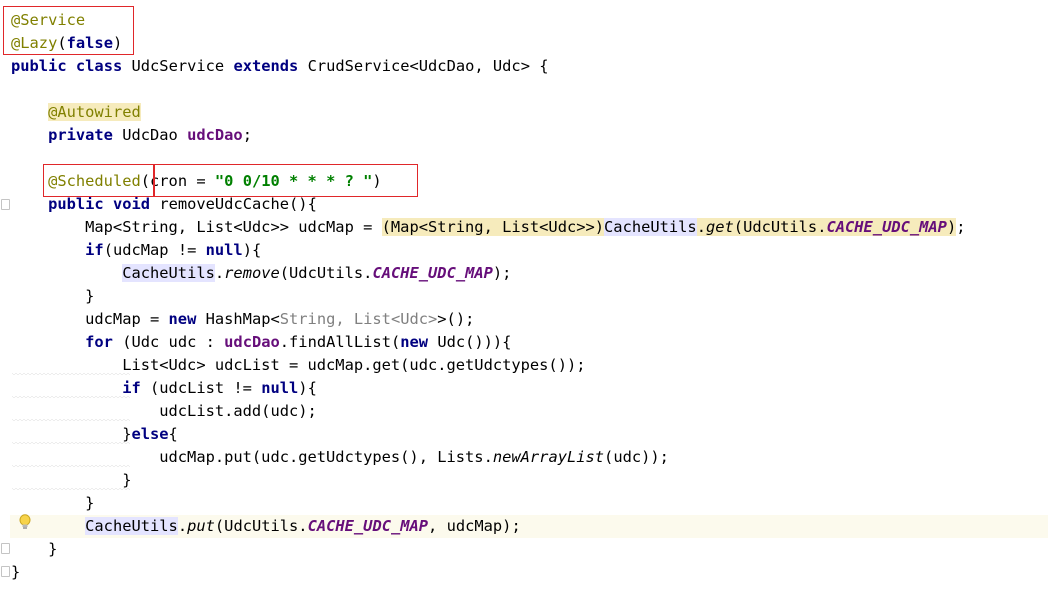 The image size is (1048, 593). I want to click on code-token: CrudService<UdcDao, Udc> {, so click(423, 66).